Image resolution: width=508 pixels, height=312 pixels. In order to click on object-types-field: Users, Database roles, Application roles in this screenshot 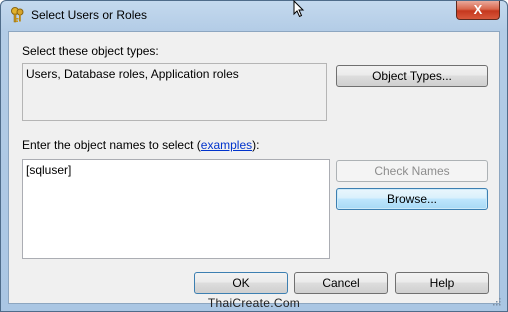, I will do `click(174, 92)`.